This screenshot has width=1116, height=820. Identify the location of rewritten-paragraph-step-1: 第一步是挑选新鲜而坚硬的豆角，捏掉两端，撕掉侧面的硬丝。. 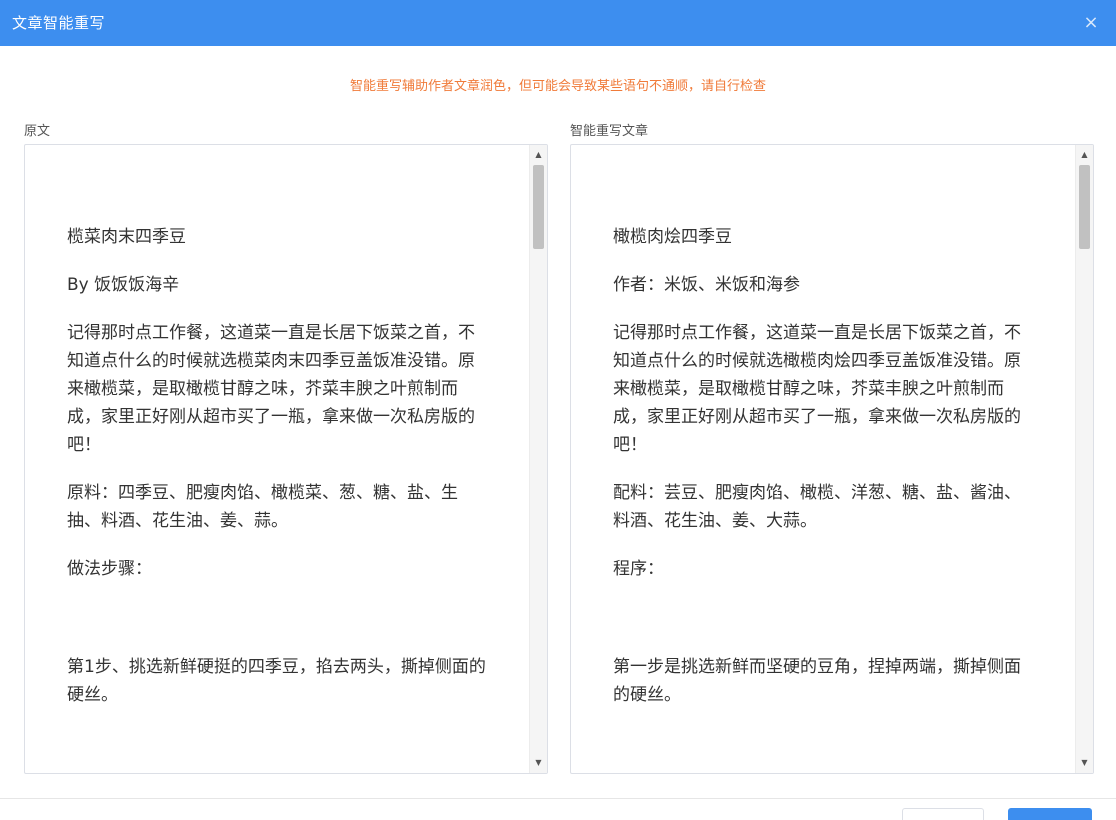
(817, 681).